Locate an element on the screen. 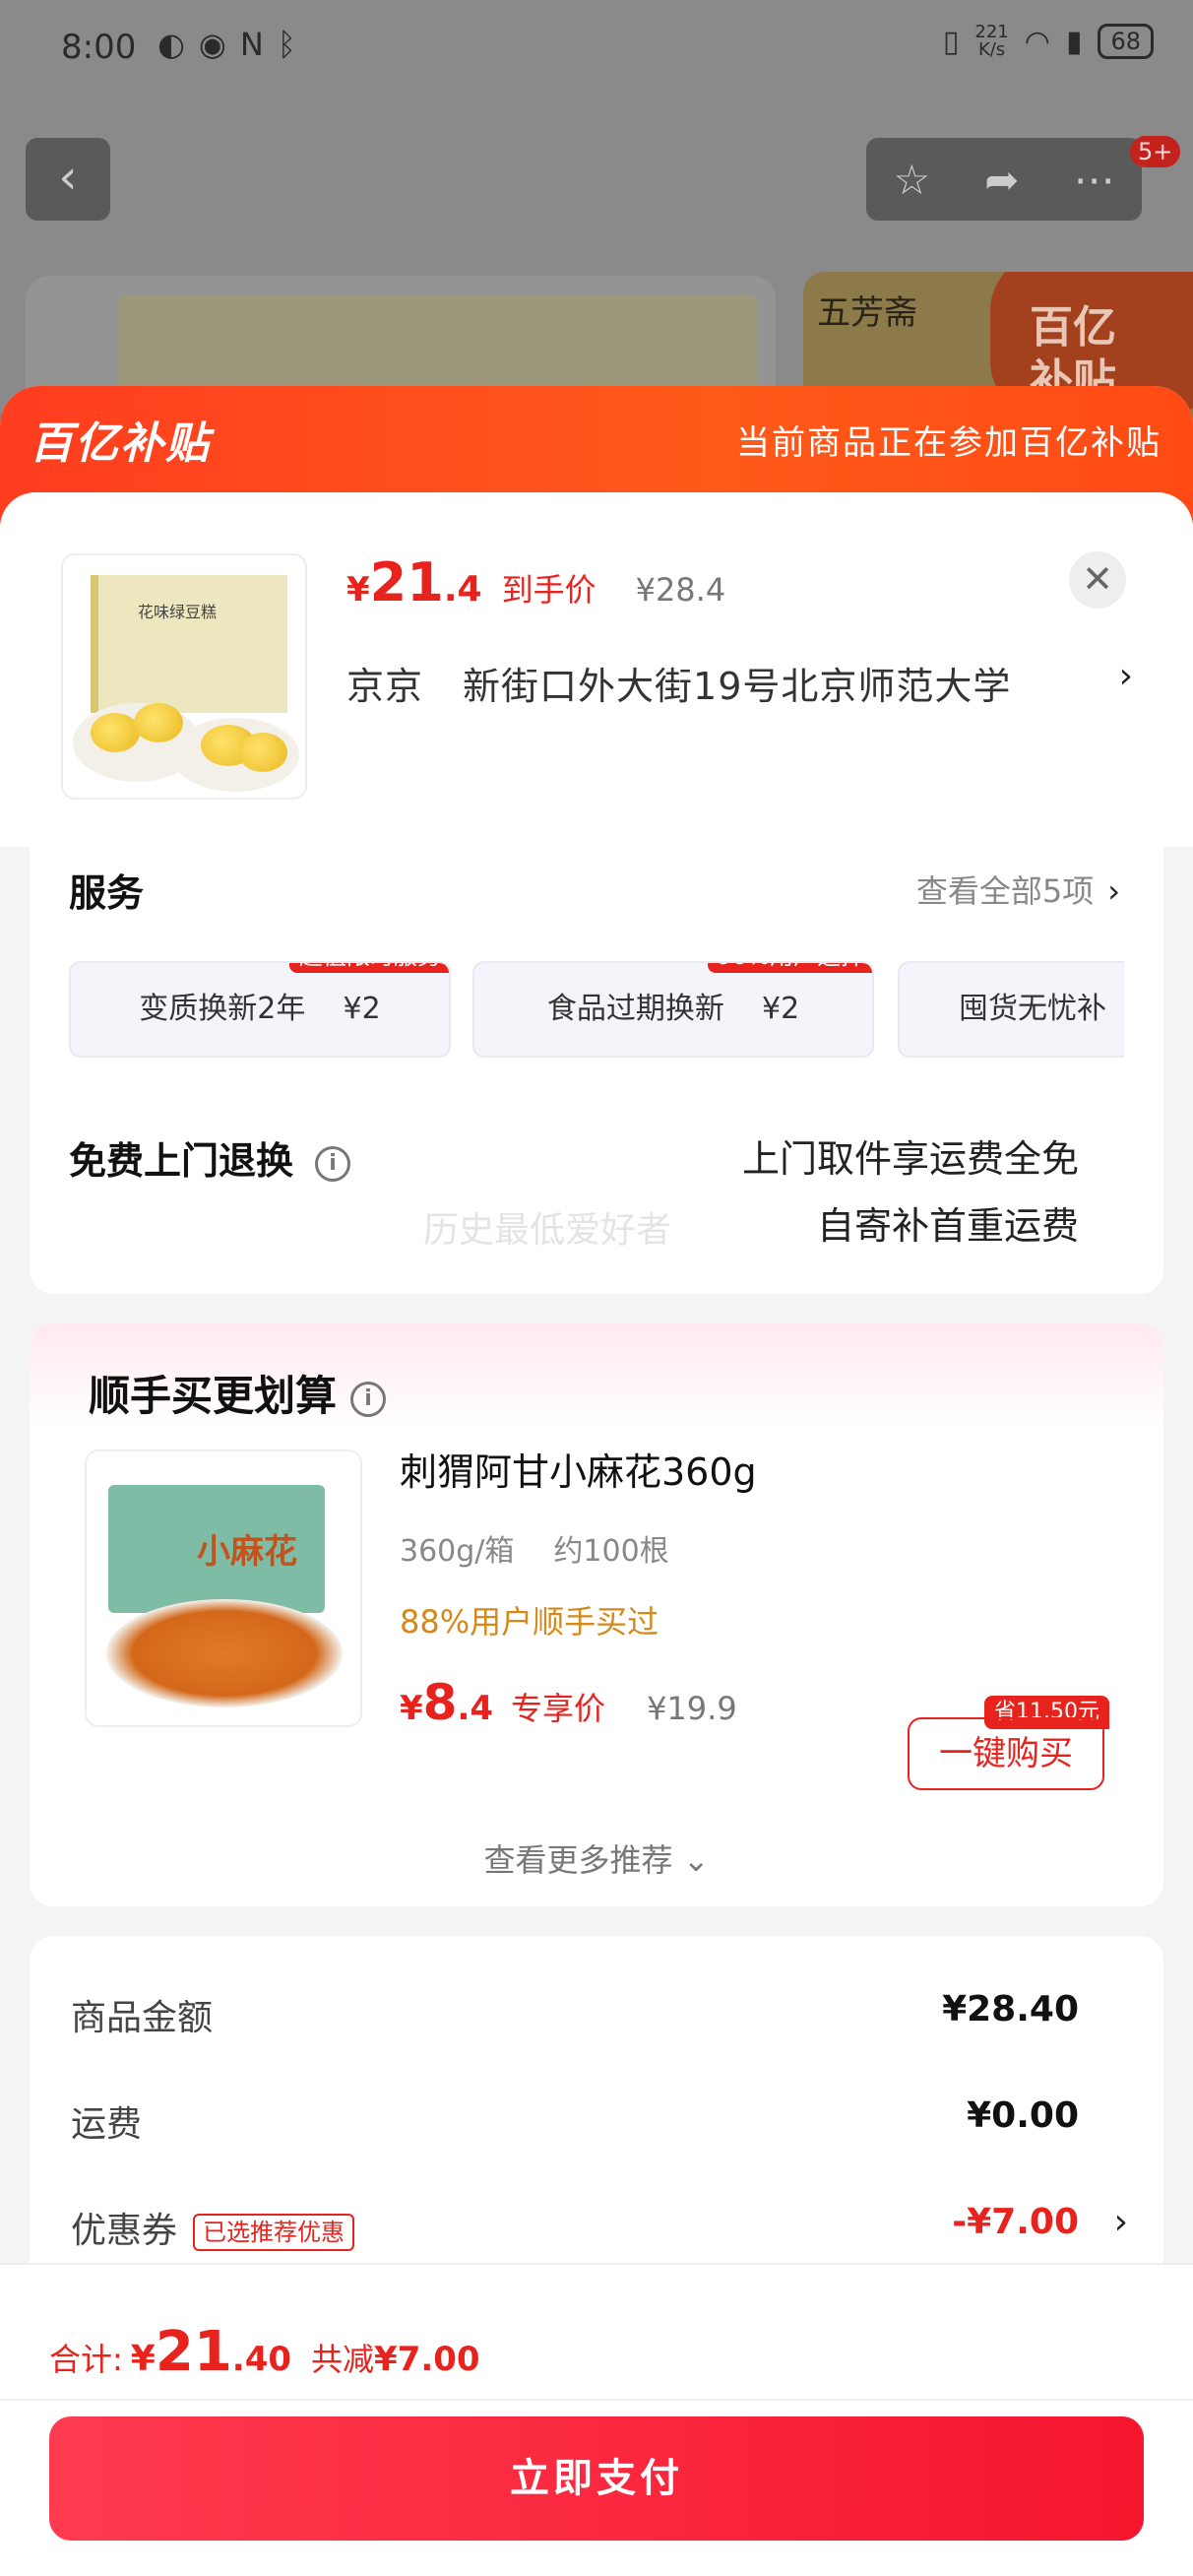 The image size is (1193, 2576). address-selector: 京京 新街口外大街19号北京师范大学 › is located at coordinates (740, 683).